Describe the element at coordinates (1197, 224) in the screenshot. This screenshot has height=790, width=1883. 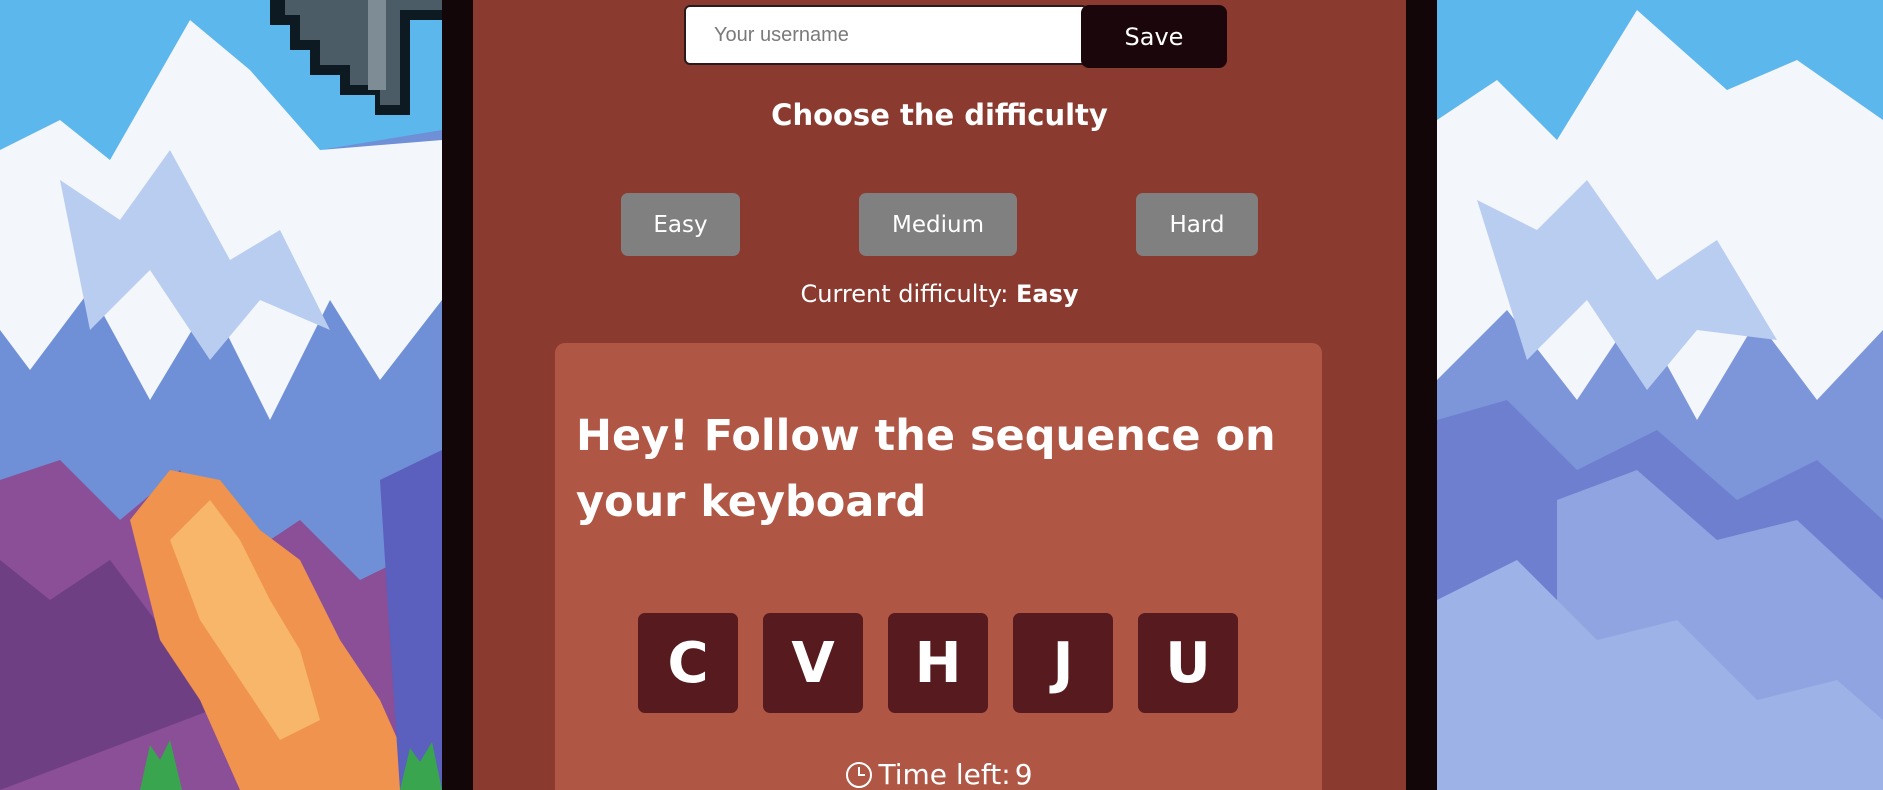
I see `difficulty-hard-button: Hard` at that location.